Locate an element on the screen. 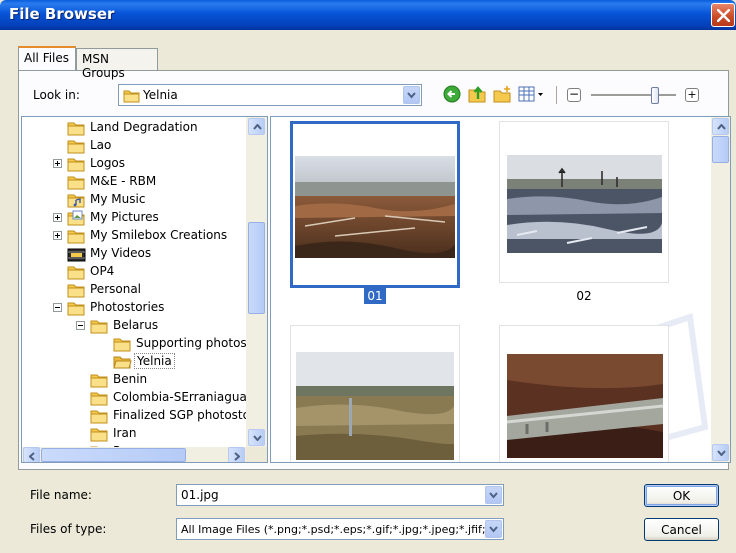 The height and width of the screenshot is (553, 736). chevron-left-icon is located at coordinates (32, 456).